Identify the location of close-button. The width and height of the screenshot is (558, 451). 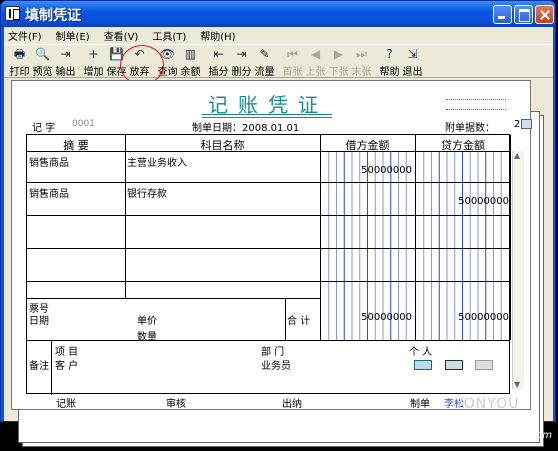
(544, 14).